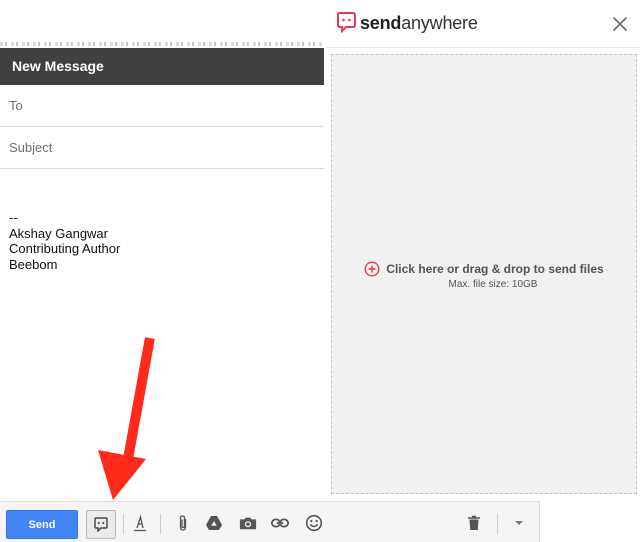 This screenshot has height=542, width=640. Describe the element at coordinates (346, 22) in the screenshot. I see `sendanywhere-logo-icon` at that location.